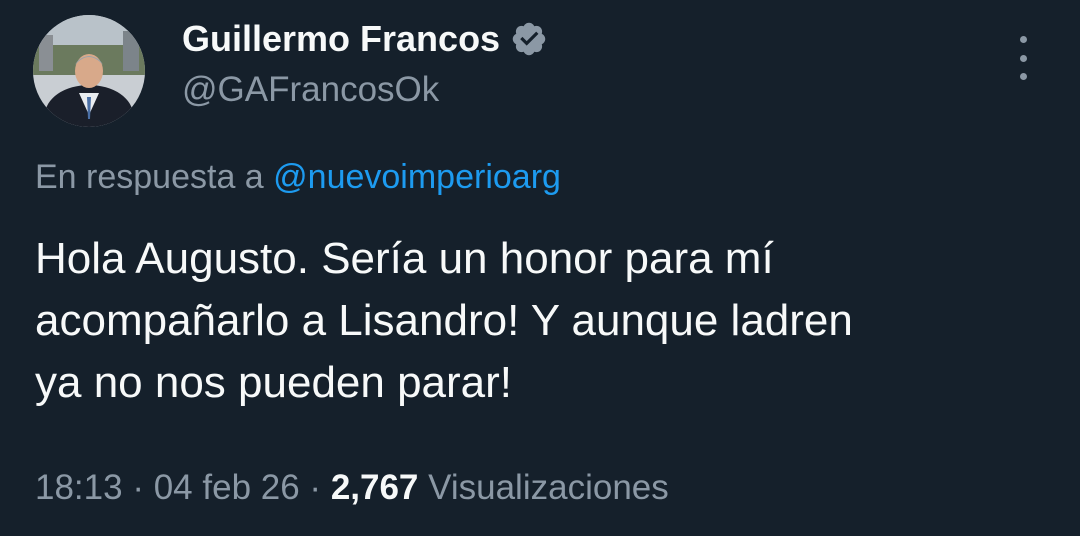  I want to click on views-label: Visualizaciones, so click(548, 487).